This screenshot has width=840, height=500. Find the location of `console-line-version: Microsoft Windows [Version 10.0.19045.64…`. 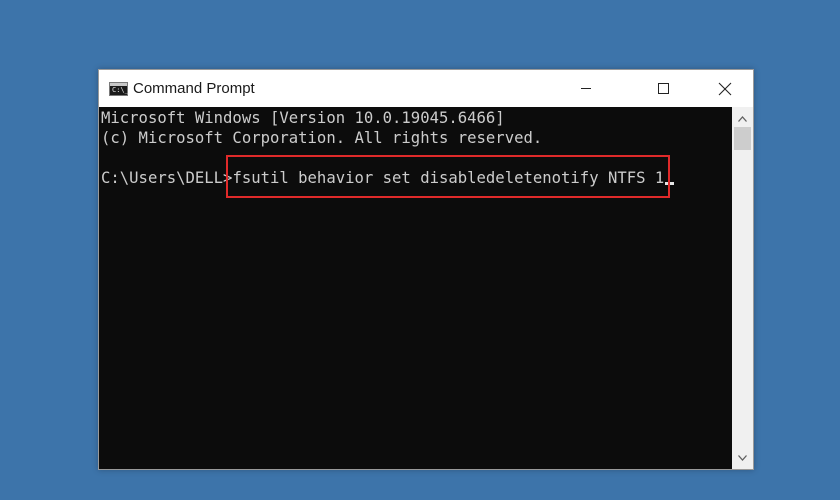

console-line-version: Microsoft Windows [Version 10.0.19045.64… is located at coordinates (303, 118).